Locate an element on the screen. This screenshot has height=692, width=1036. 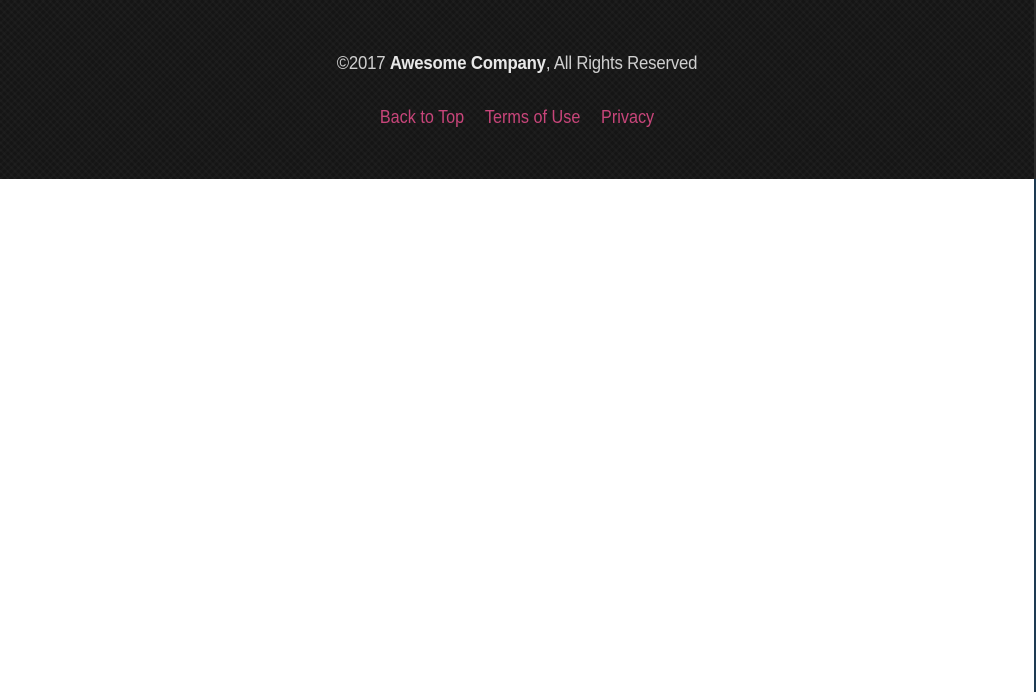
copyright-suffix: , All Rights Reserved is located at coordinates (621, 63).